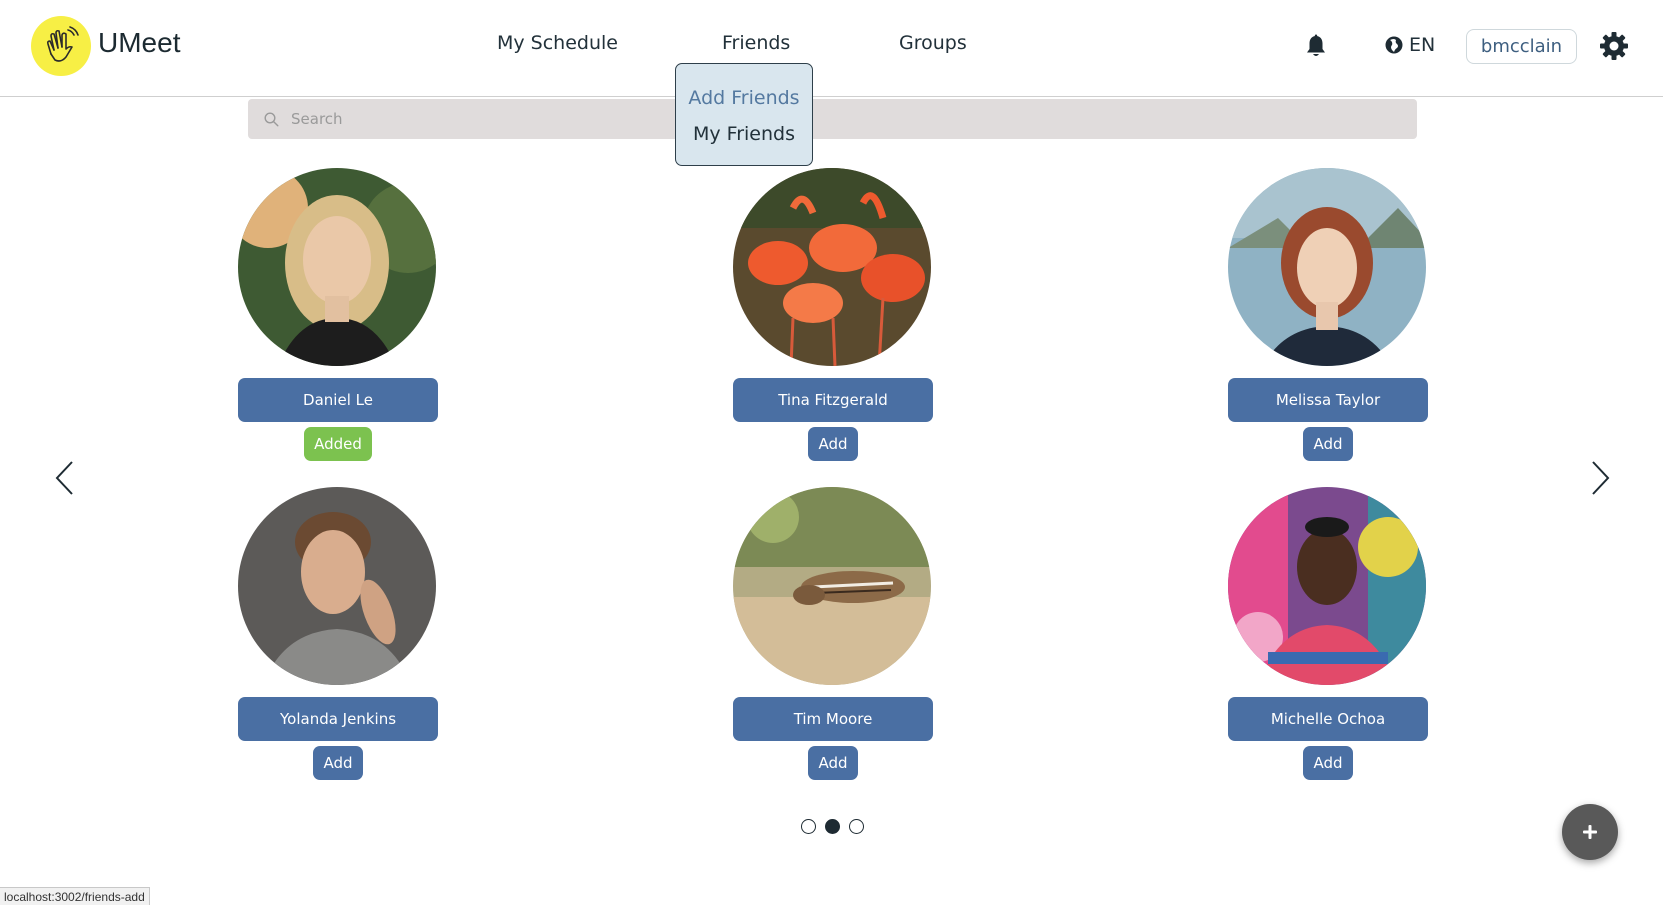 This screenshot has height=906, width=1663. I want to click on bell-icon, so click(1316, 46).